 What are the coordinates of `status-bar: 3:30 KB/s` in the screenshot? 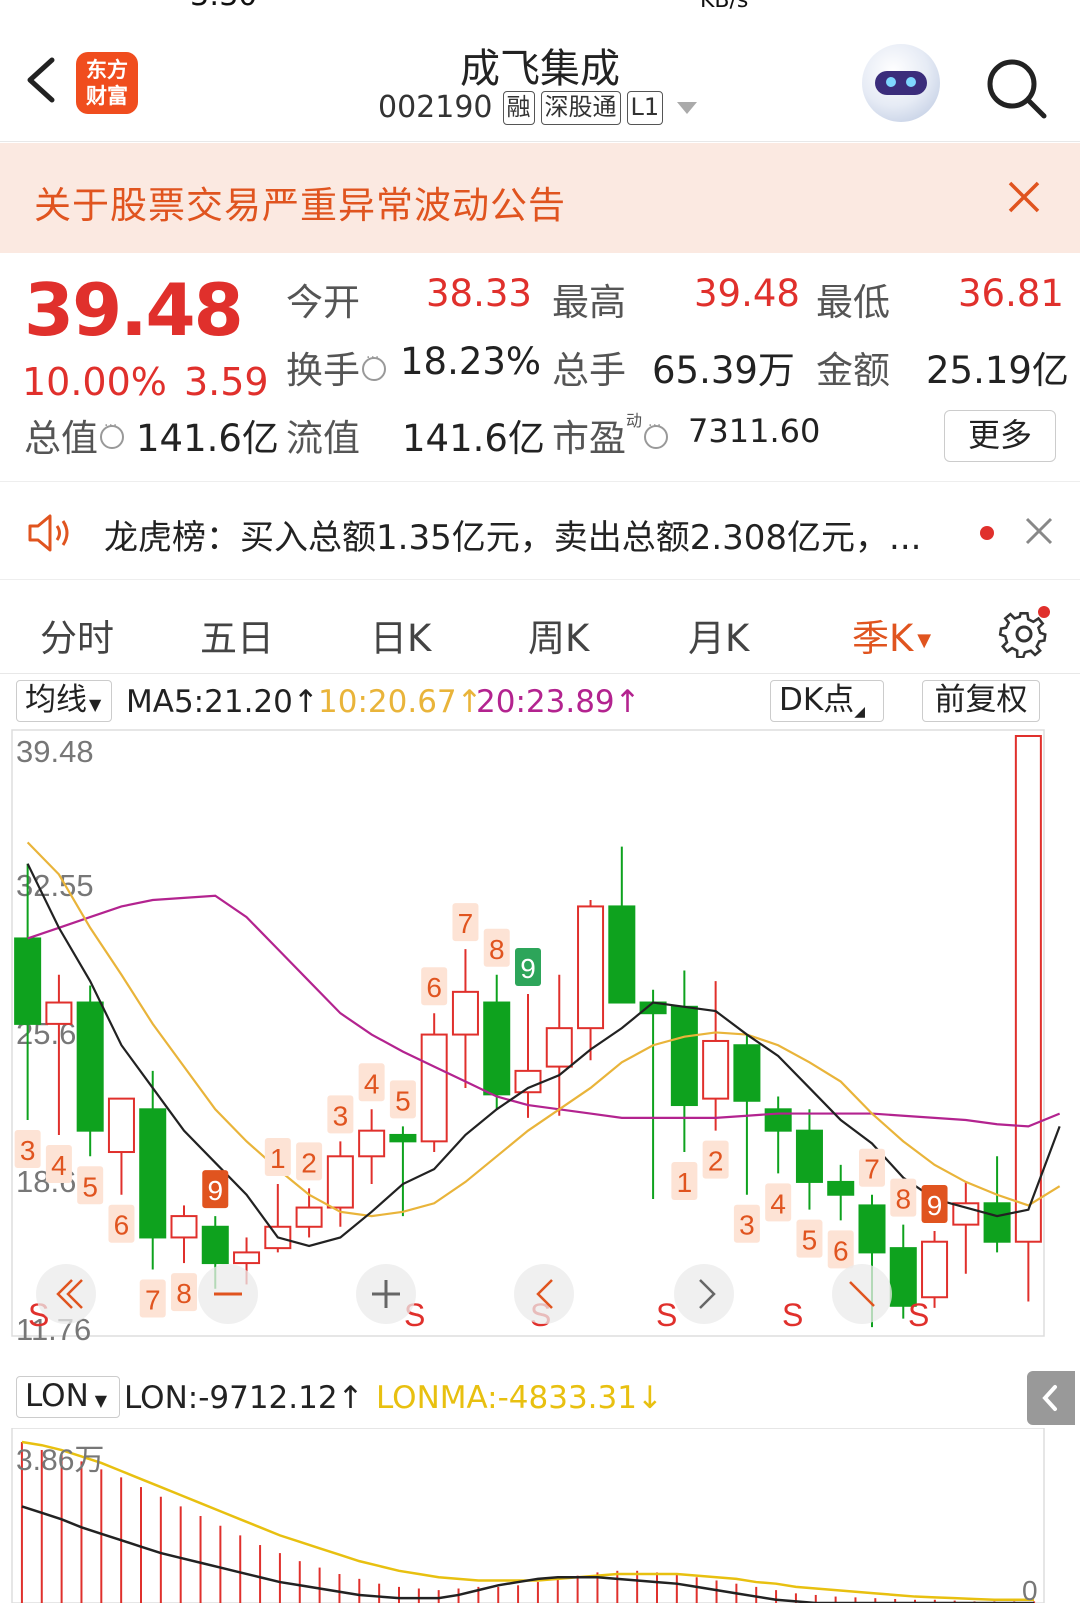 It's located at (540, 6).